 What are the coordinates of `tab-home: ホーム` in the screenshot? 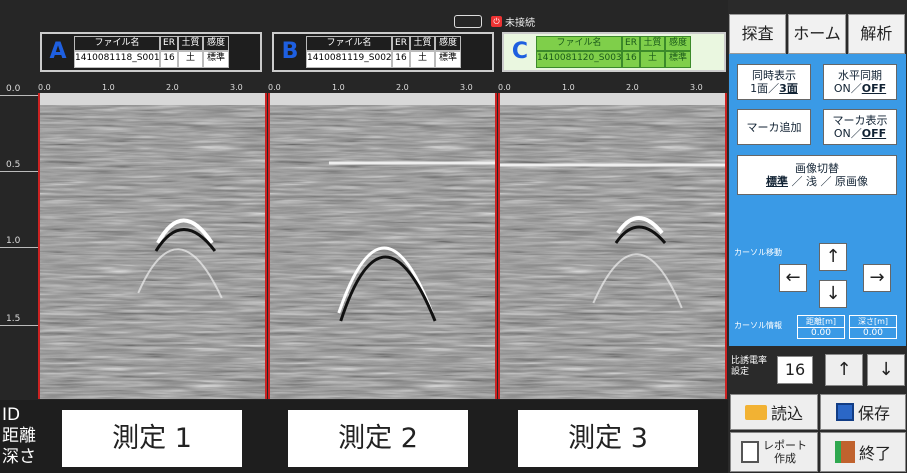 It's located at (817, 34).